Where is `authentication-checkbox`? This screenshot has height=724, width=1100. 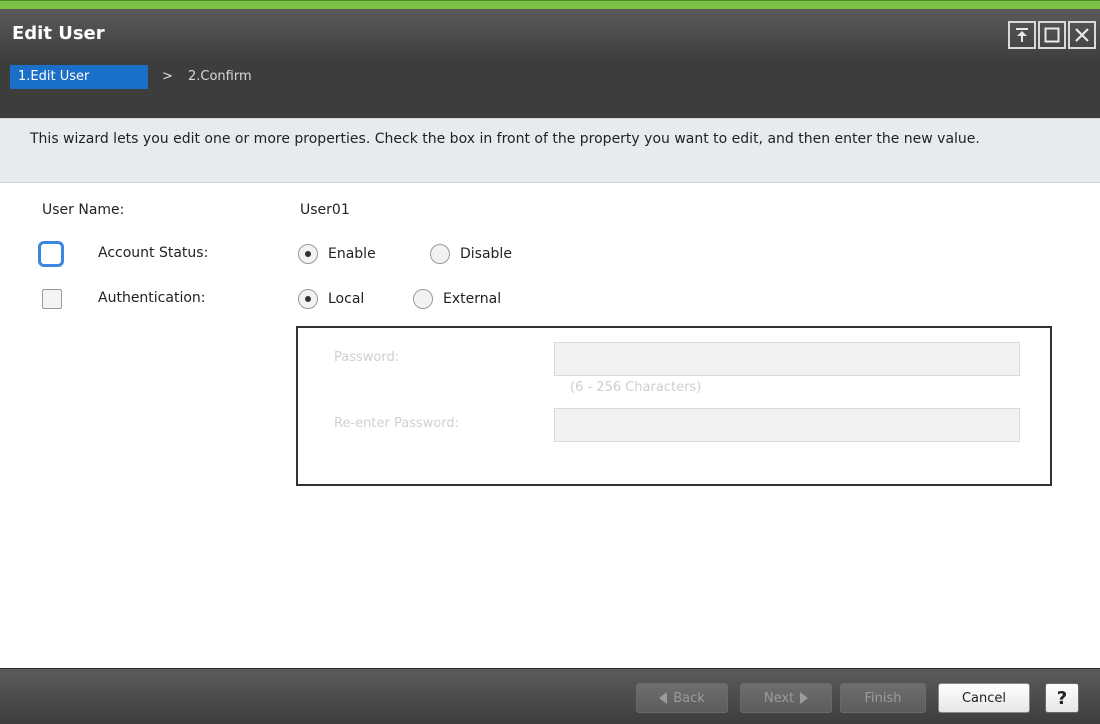
authentication-checkbox is located at coordinates (52, 299).